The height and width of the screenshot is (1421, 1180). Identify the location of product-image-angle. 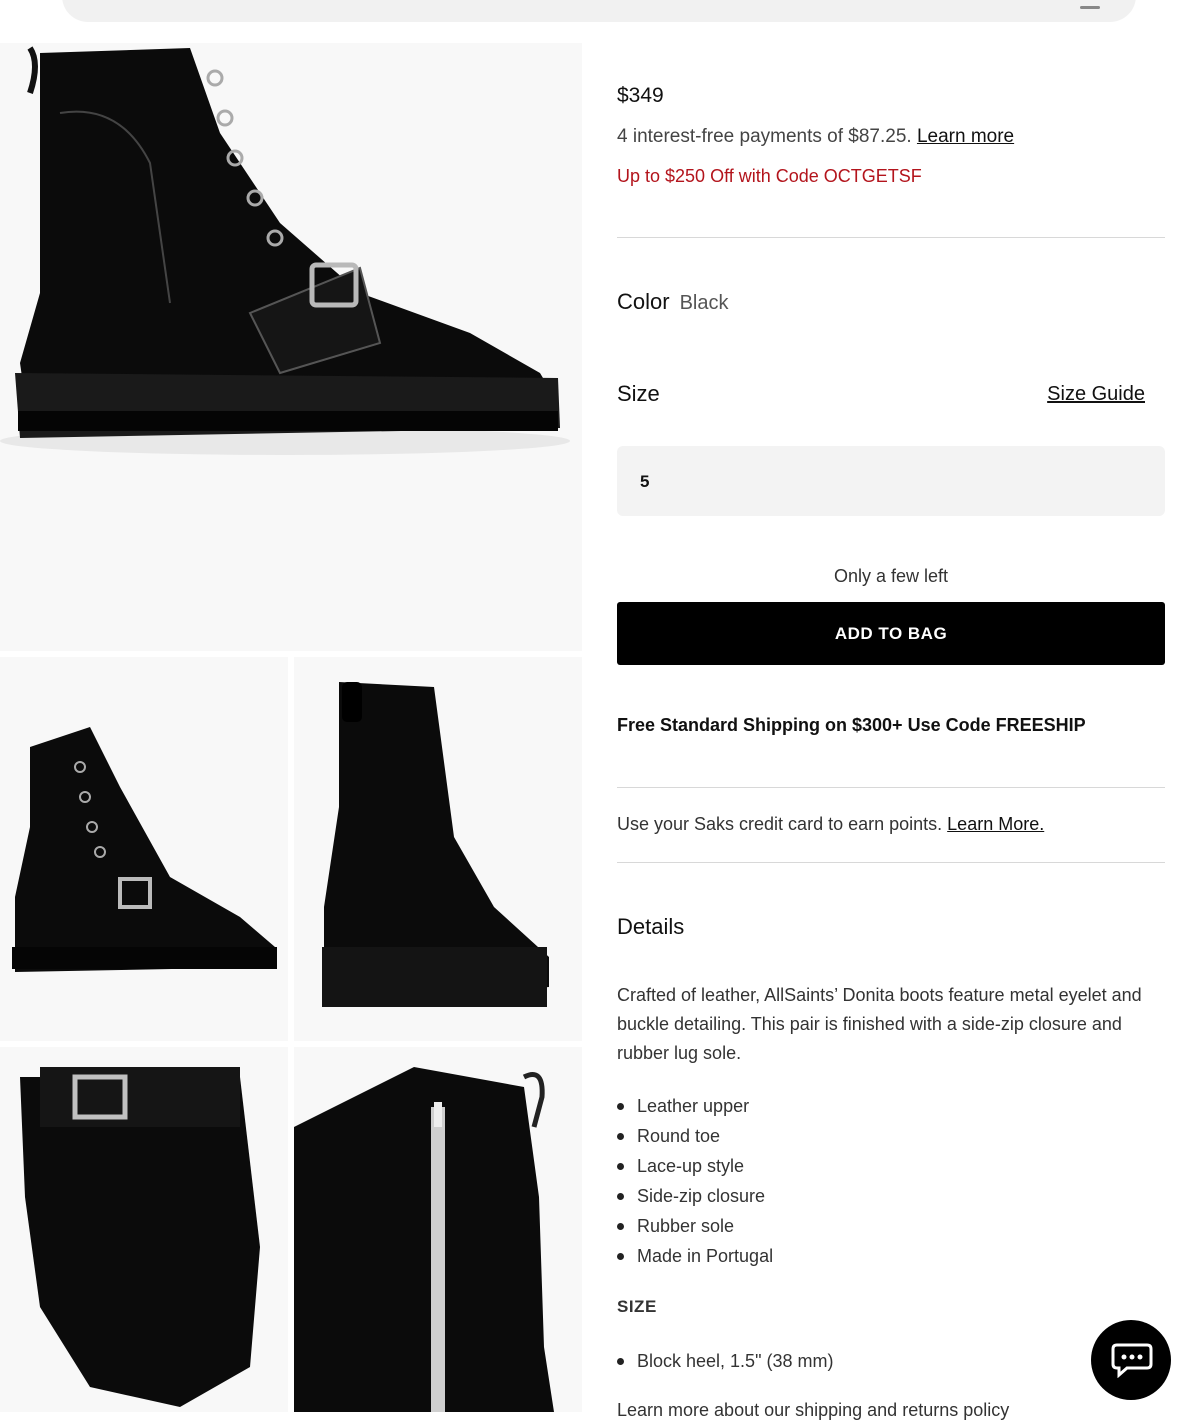
(144, 849).